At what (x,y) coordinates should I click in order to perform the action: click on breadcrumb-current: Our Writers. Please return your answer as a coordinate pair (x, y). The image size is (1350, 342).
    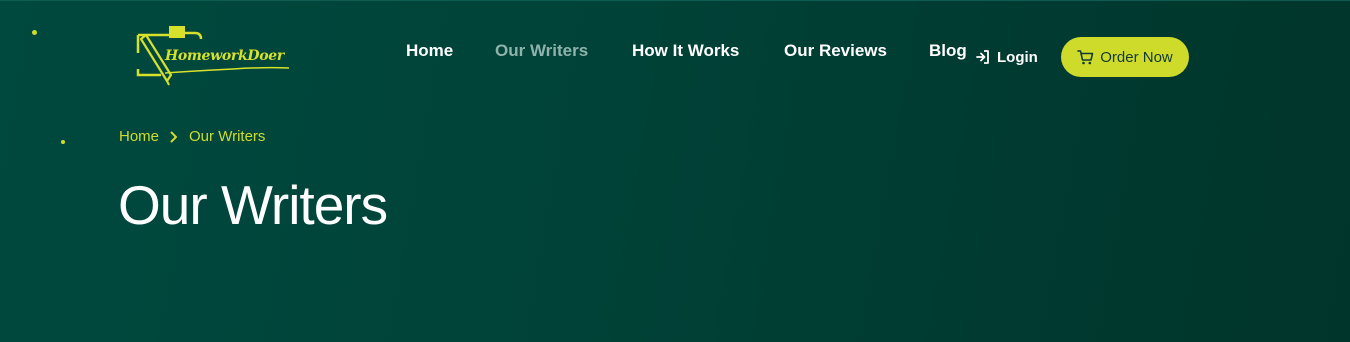
    Looking at the image, I should click on (227, 136).